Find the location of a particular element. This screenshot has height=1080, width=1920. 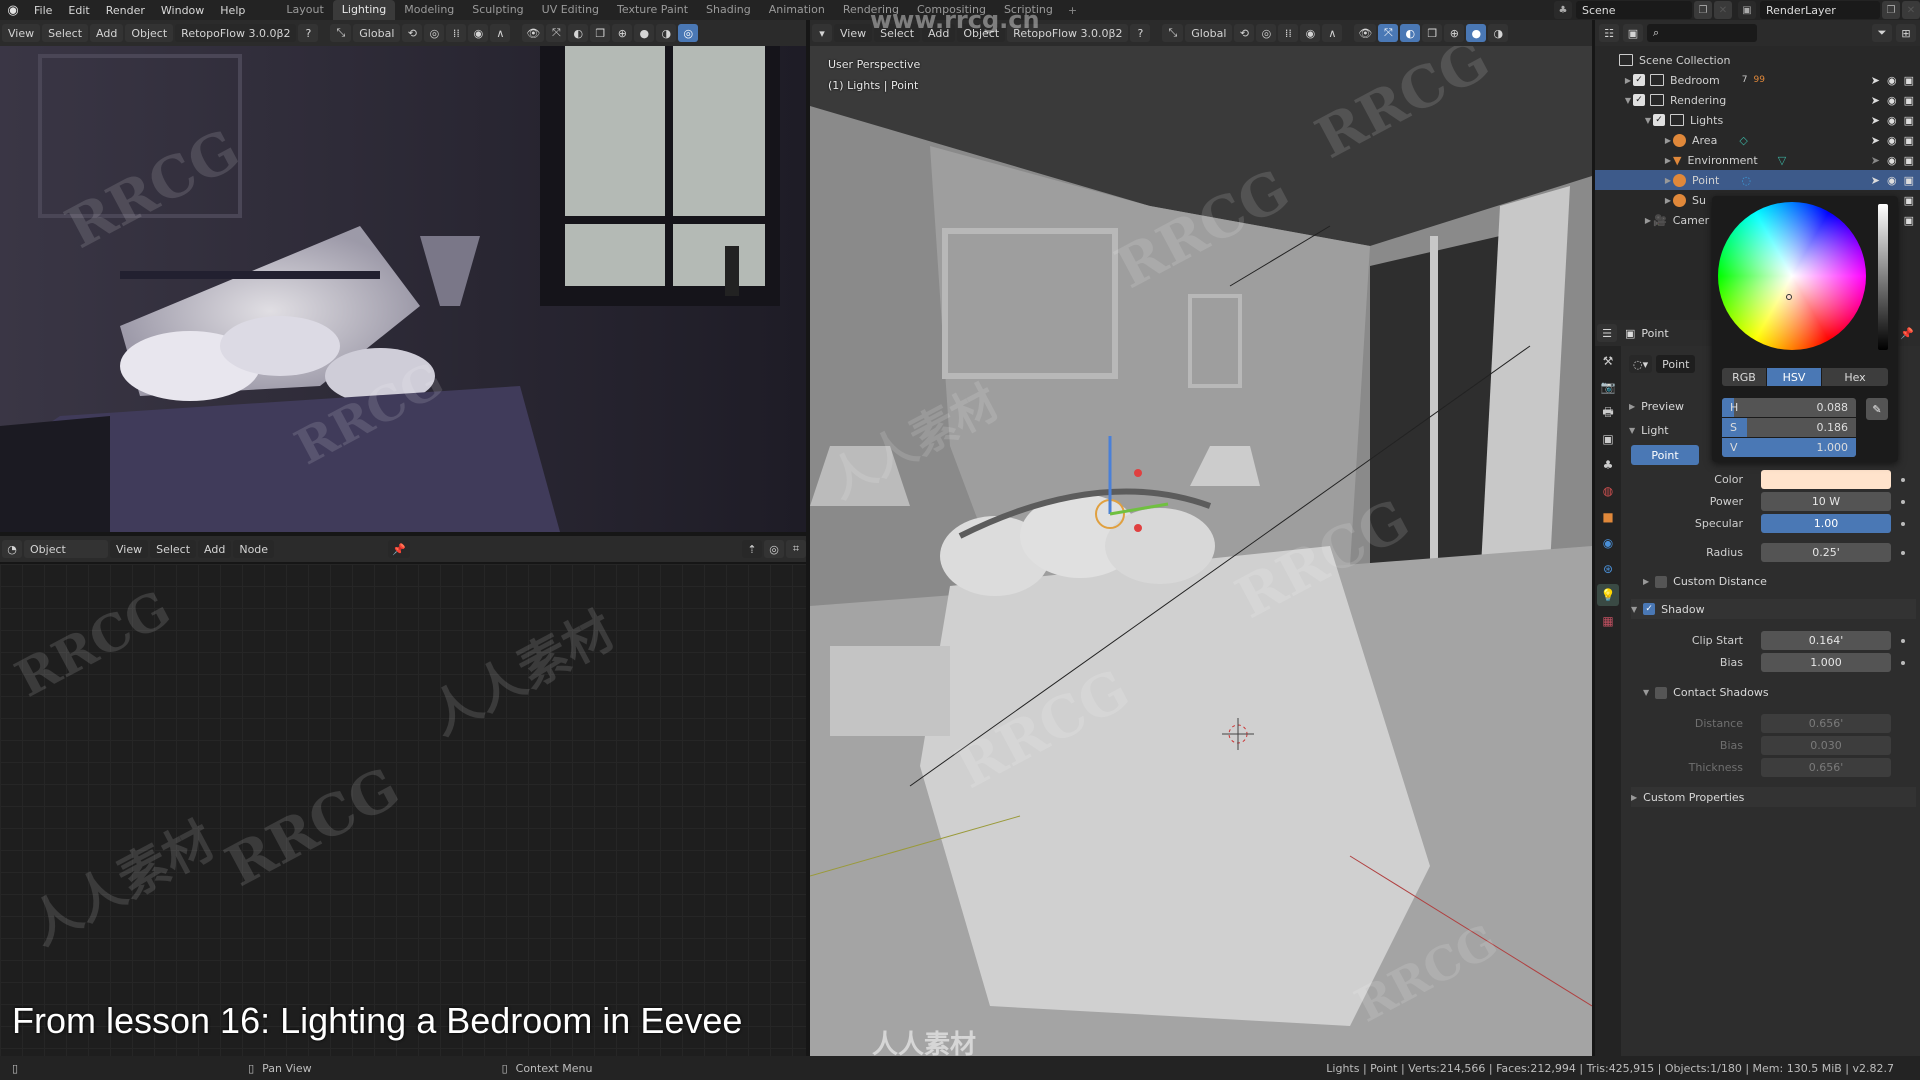

light-color-swatch is located at coordinates (1826, 479).